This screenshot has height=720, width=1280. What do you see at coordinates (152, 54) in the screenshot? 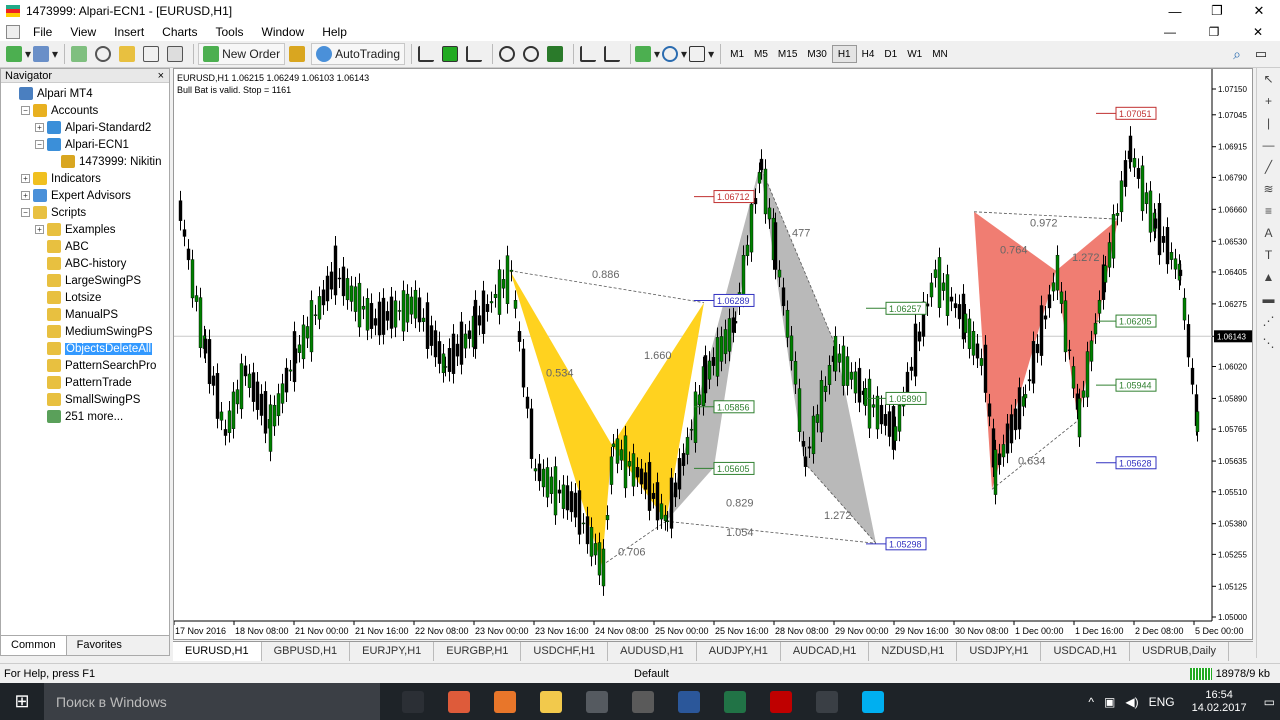
I see `terminal-button` at bounding box center [152, 54].